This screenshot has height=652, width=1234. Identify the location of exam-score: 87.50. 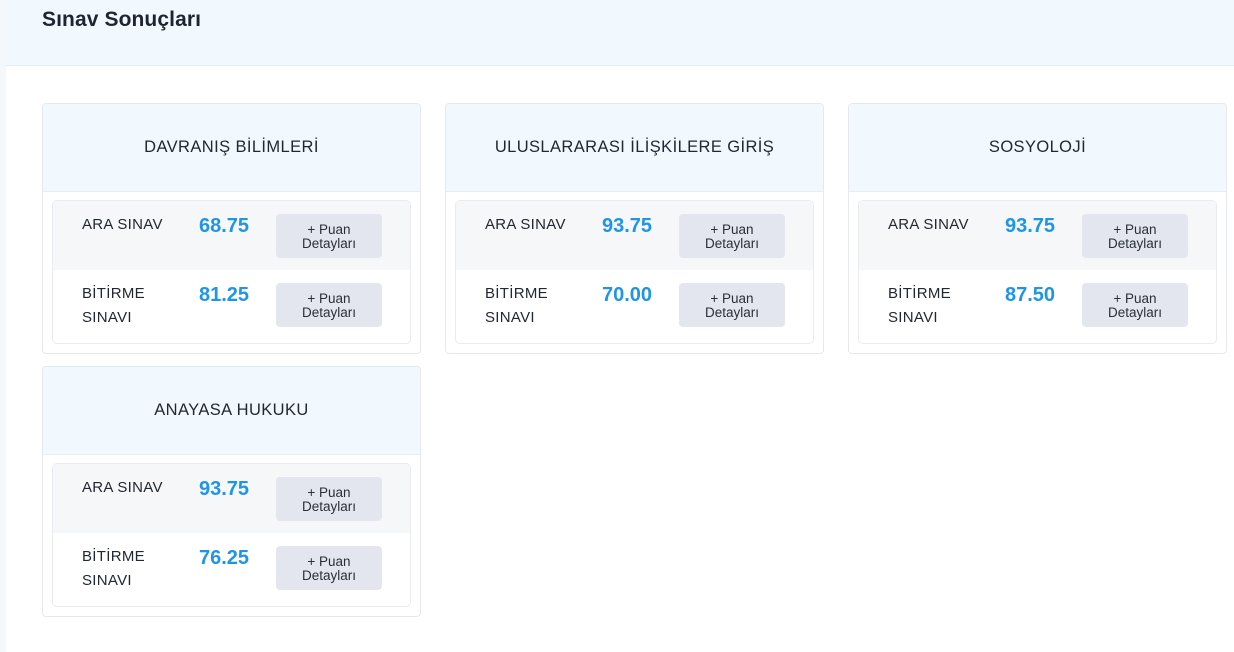
(1030, 295).